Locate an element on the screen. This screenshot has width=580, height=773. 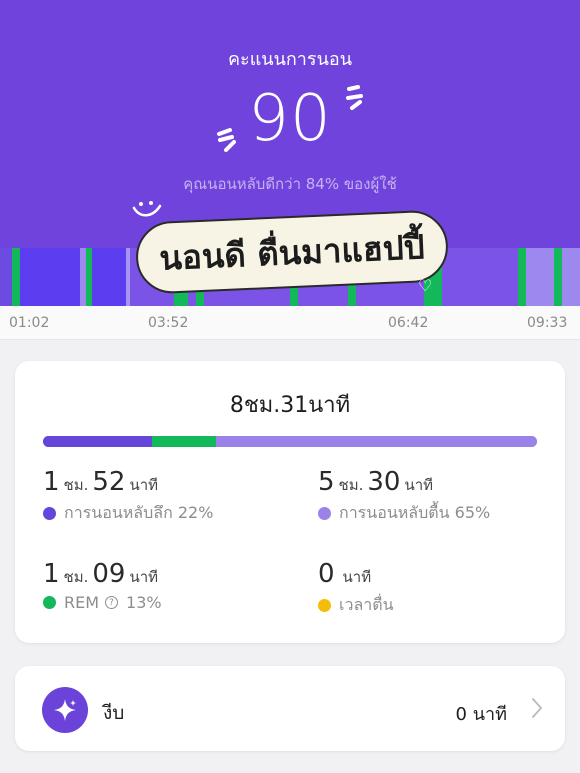
total-sleep-time: 8ชม.31นาที is located at coordinates (290, 404).